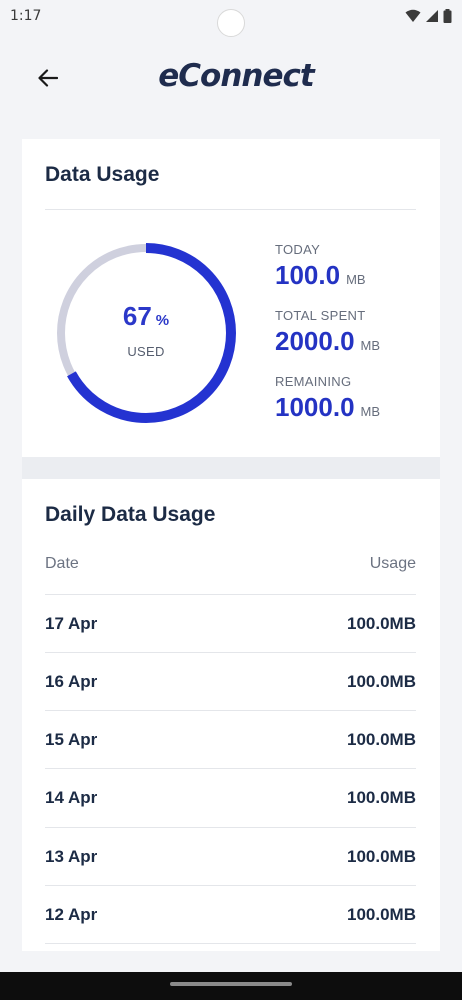 This screenshot has height=1000, width=462. I want to click on table-row: 15 Apr 100.0MB, so click(230, 739).